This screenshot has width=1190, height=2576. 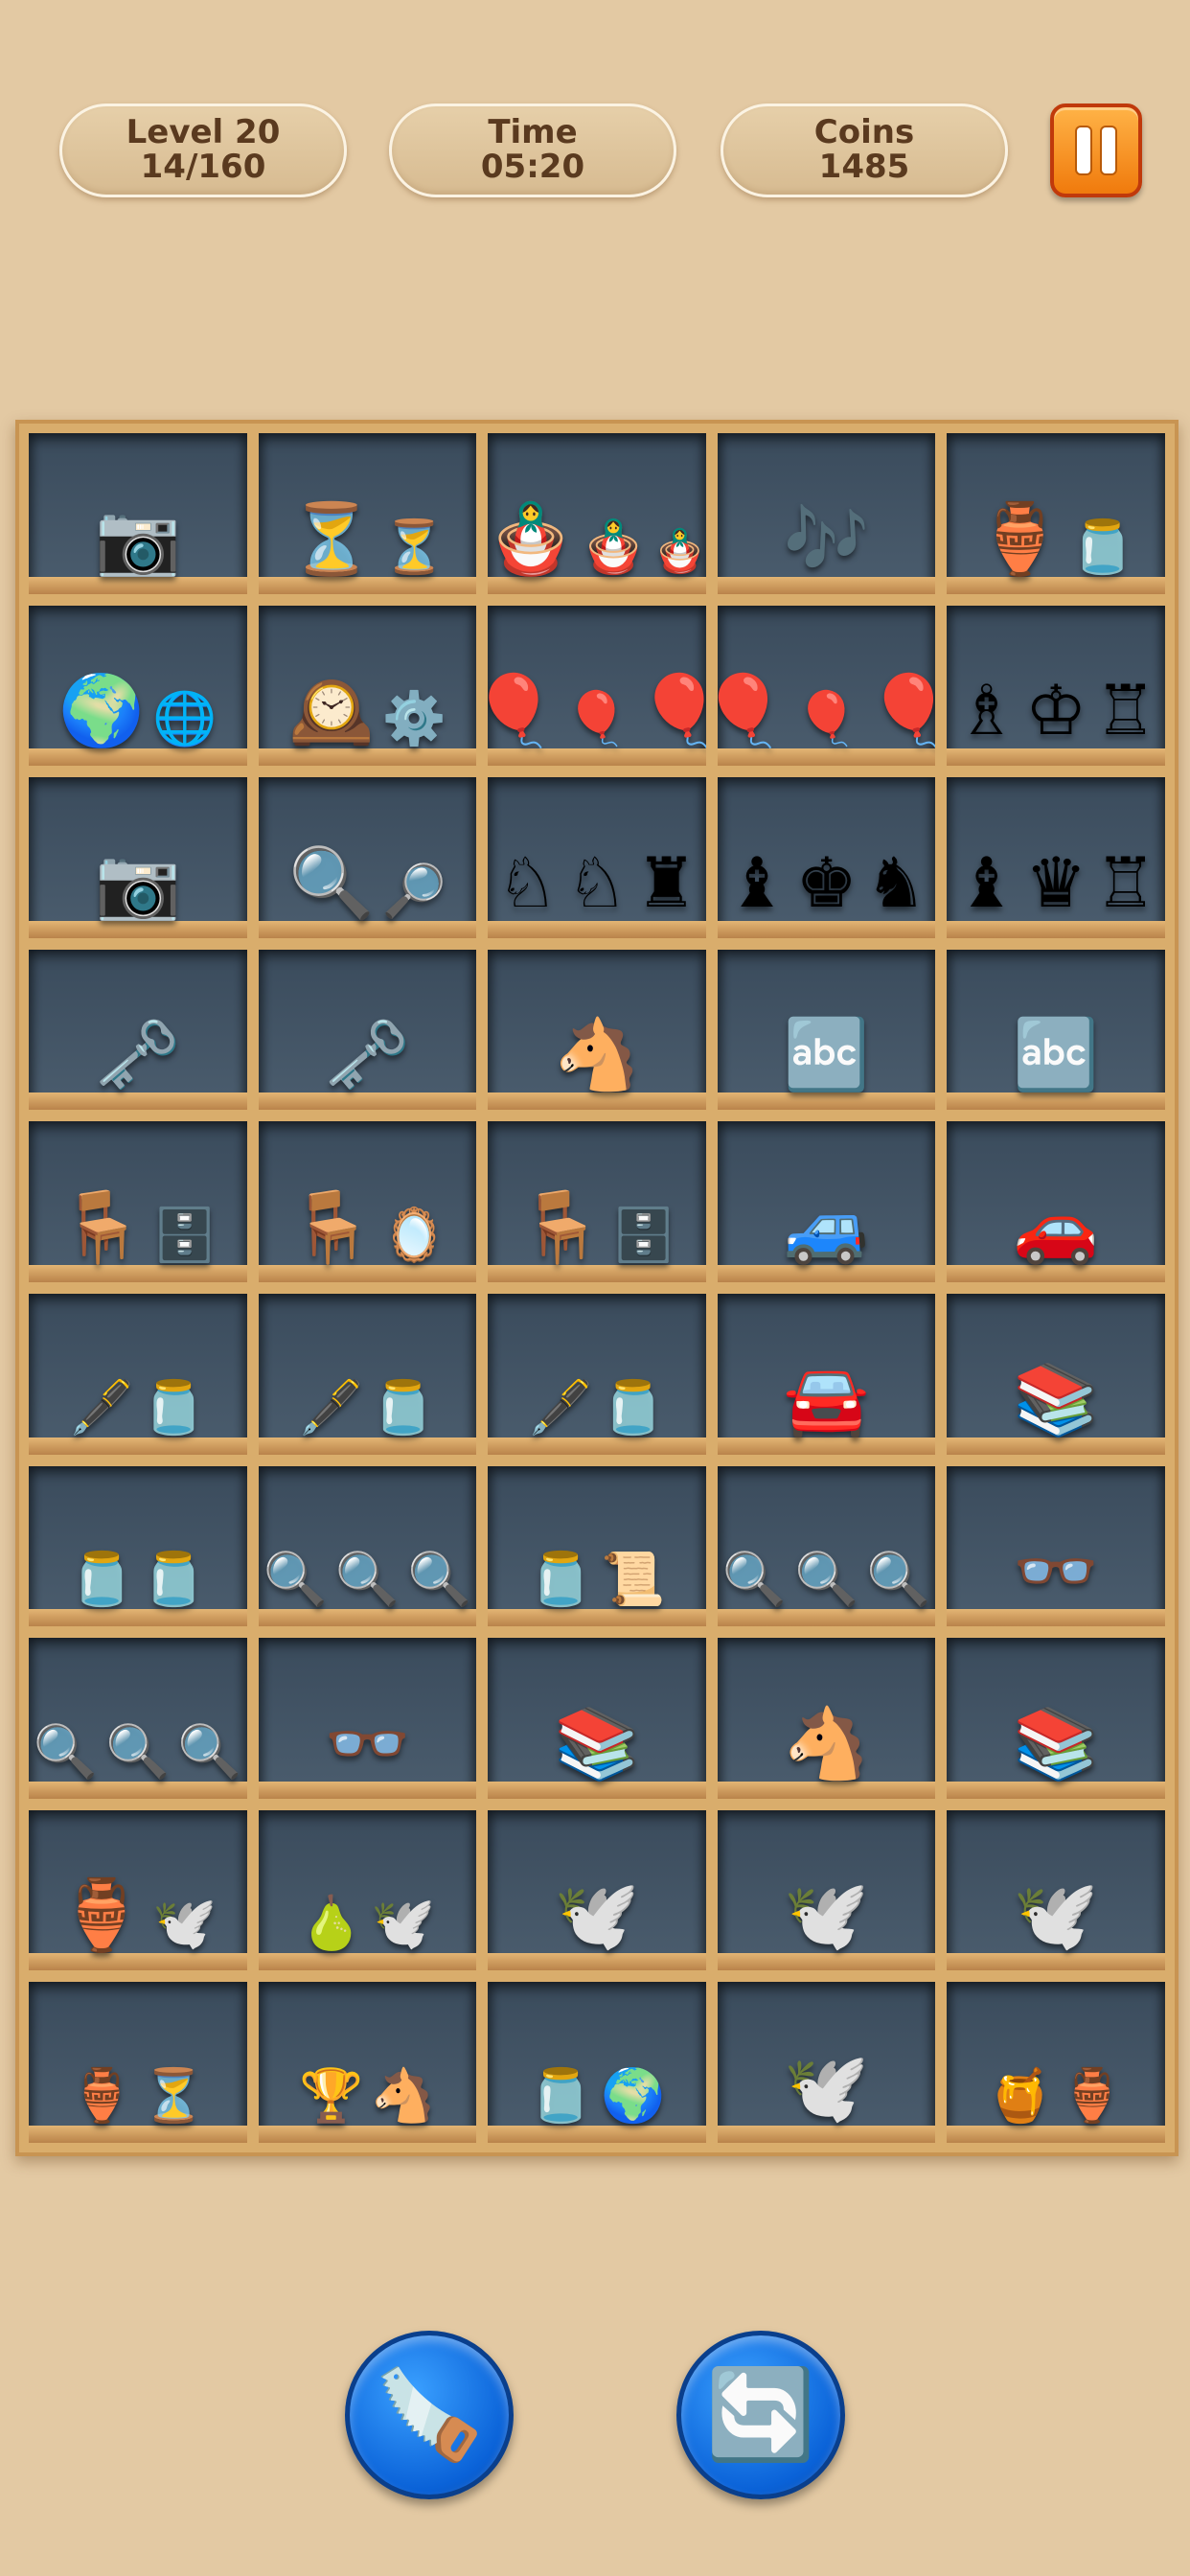 What do you see at coordinates (414, 719) in the screenshot?
I see `pocket-watch-gears-icon: ⚙️` at bounding box center [414, 719].